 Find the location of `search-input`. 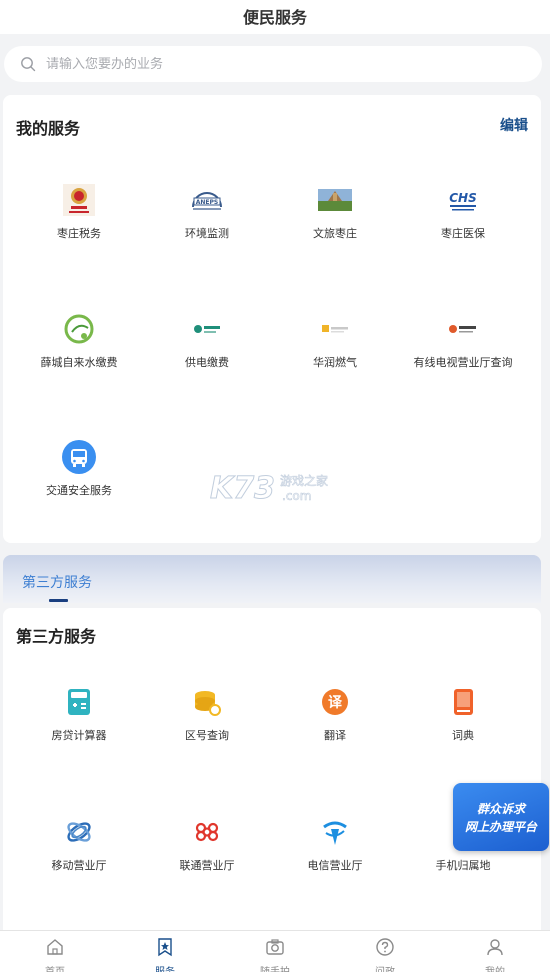

search-input is located at coordinates (266, 64).